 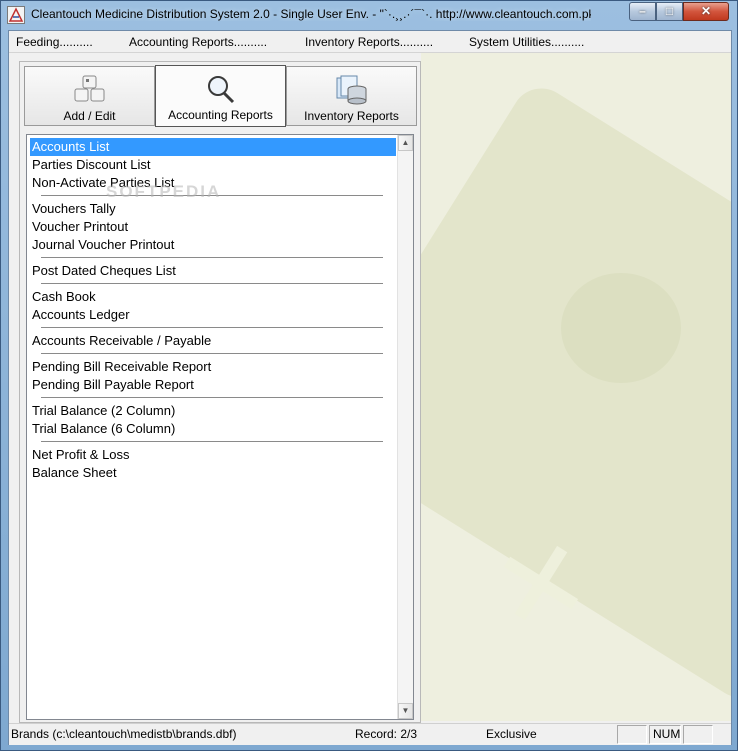 I want to click on maximize-icon: □, so click(x=669, y=11).